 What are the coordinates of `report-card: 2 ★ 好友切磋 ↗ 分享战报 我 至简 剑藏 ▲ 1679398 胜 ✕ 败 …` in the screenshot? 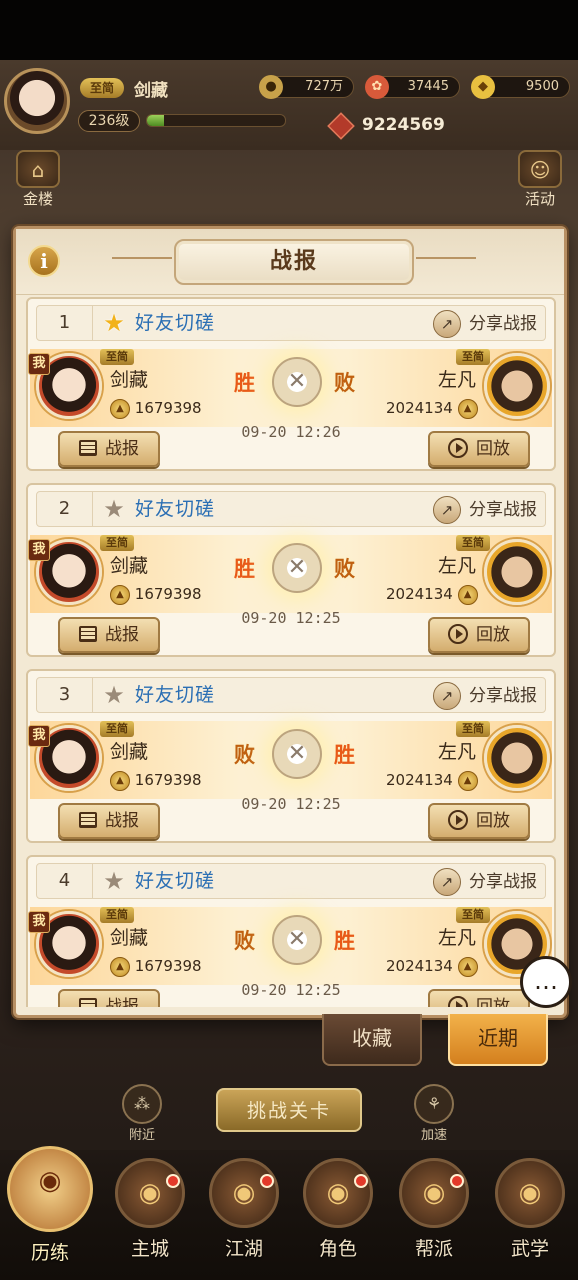 It's located at (291, 570).